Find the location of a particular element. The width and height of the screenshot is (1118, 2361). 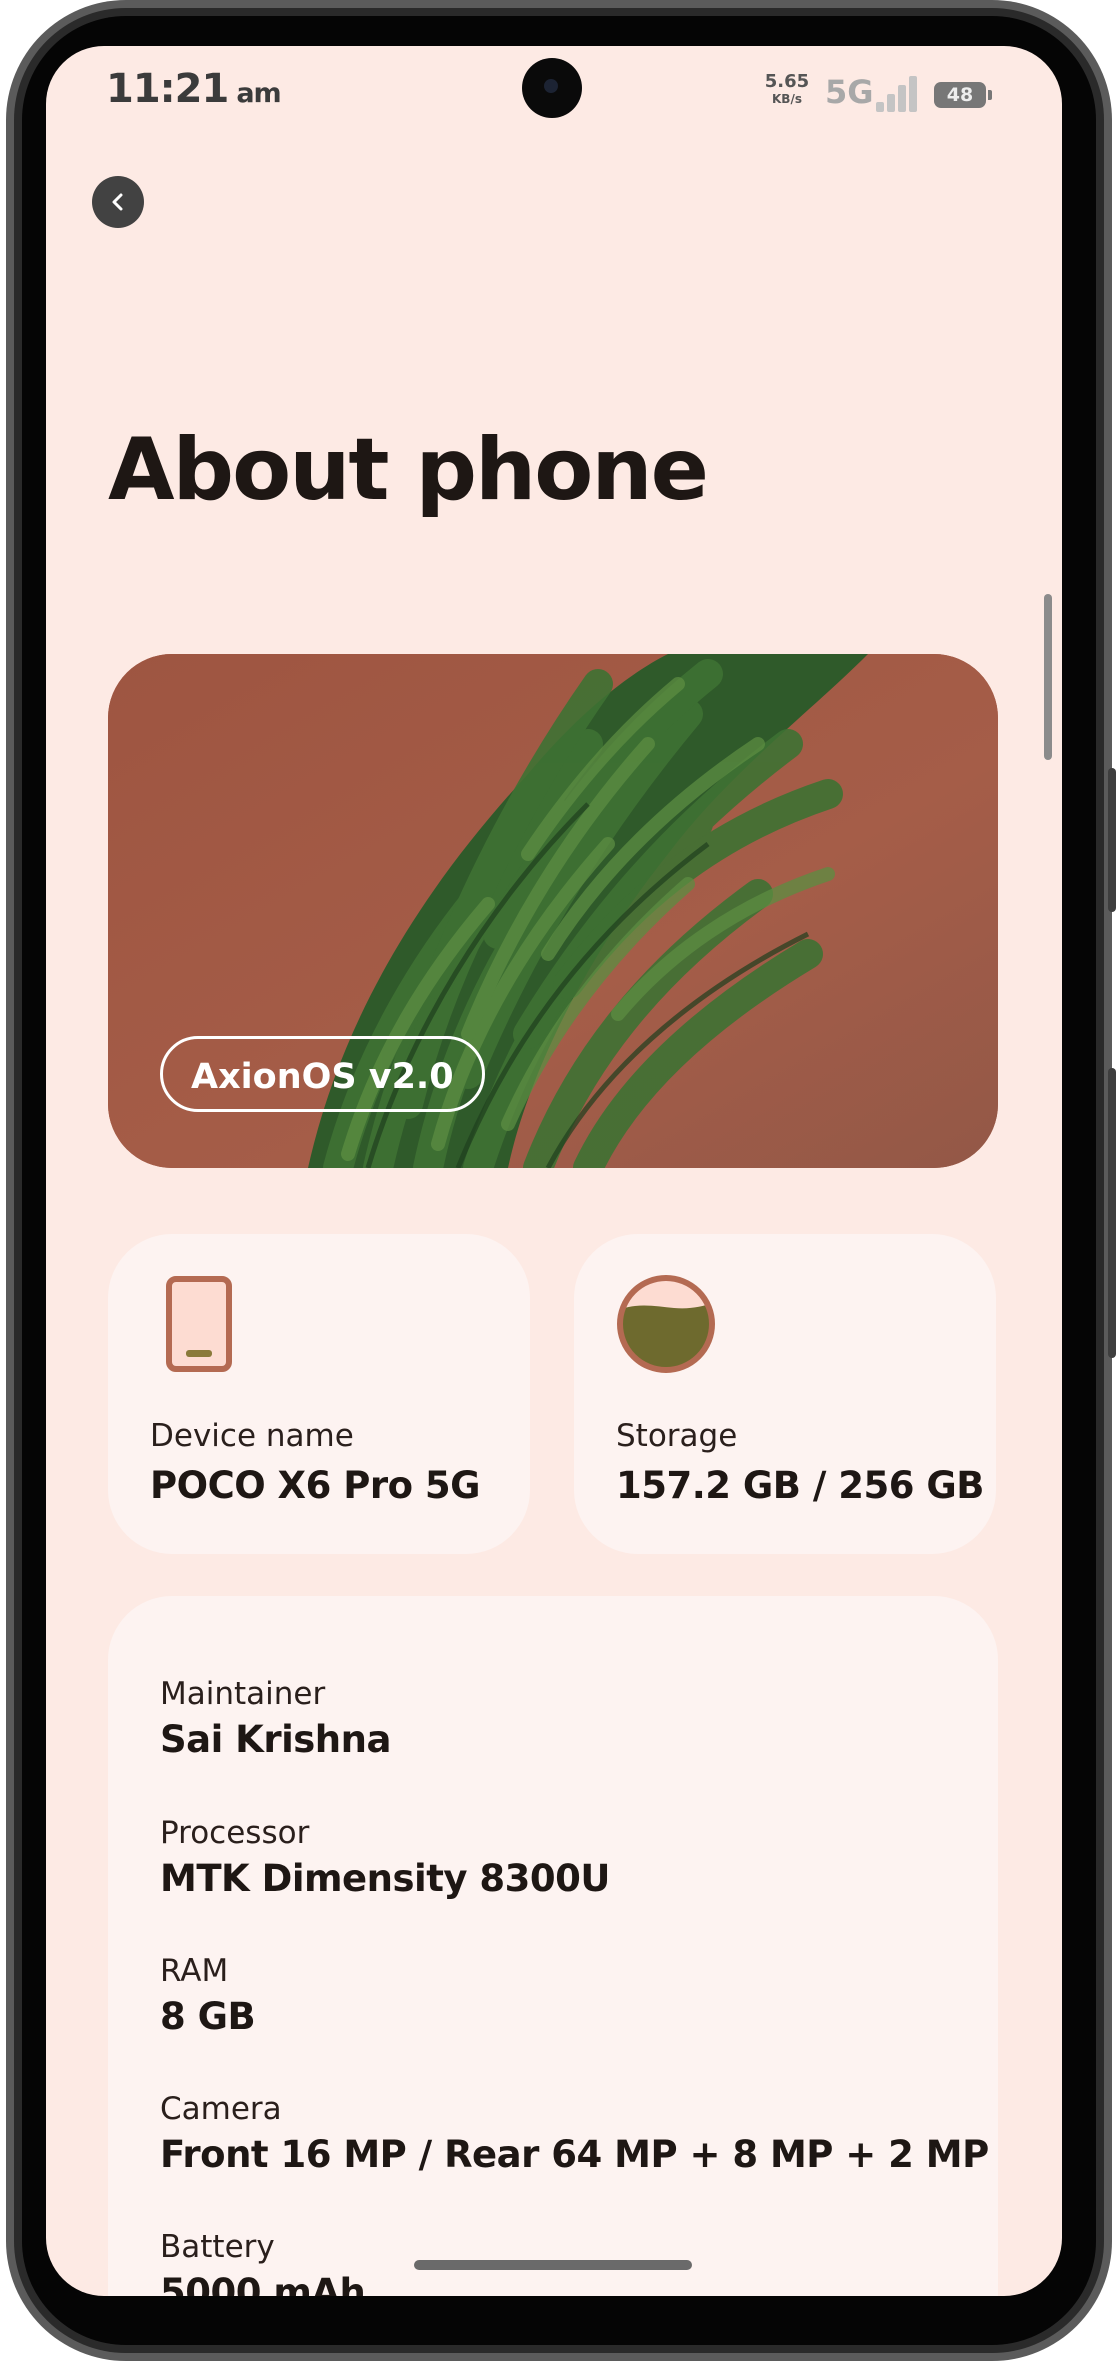

battery-icon: 48 is located at coordinates (963, 95).